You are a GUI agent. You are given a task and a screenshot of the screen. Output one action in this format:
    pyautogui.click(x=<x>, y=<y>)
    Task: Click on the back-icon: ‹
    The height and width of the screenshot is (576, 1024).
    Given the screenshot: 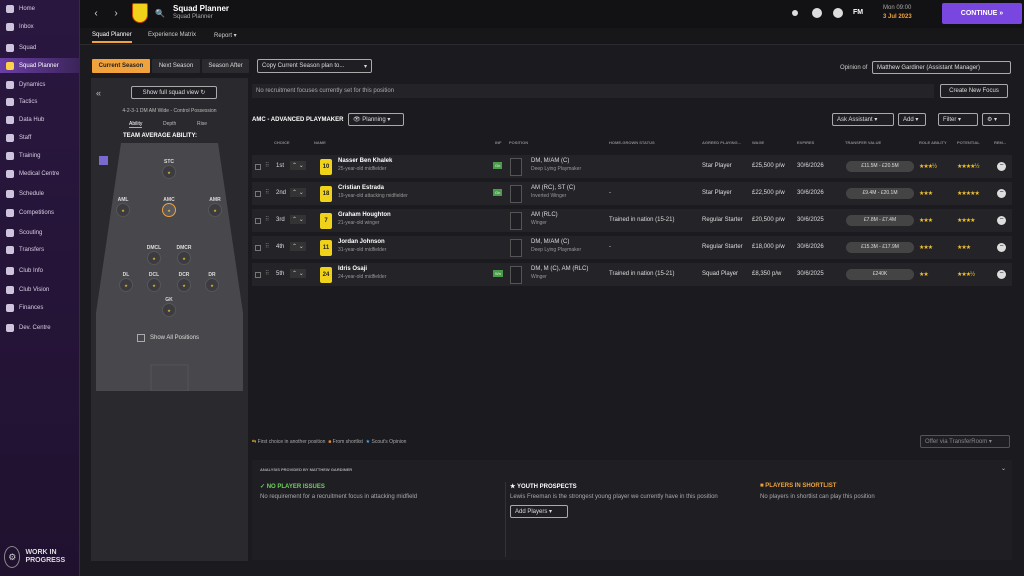 What is the action you would take?
    pyautogui.click(x=96, y=14)
    